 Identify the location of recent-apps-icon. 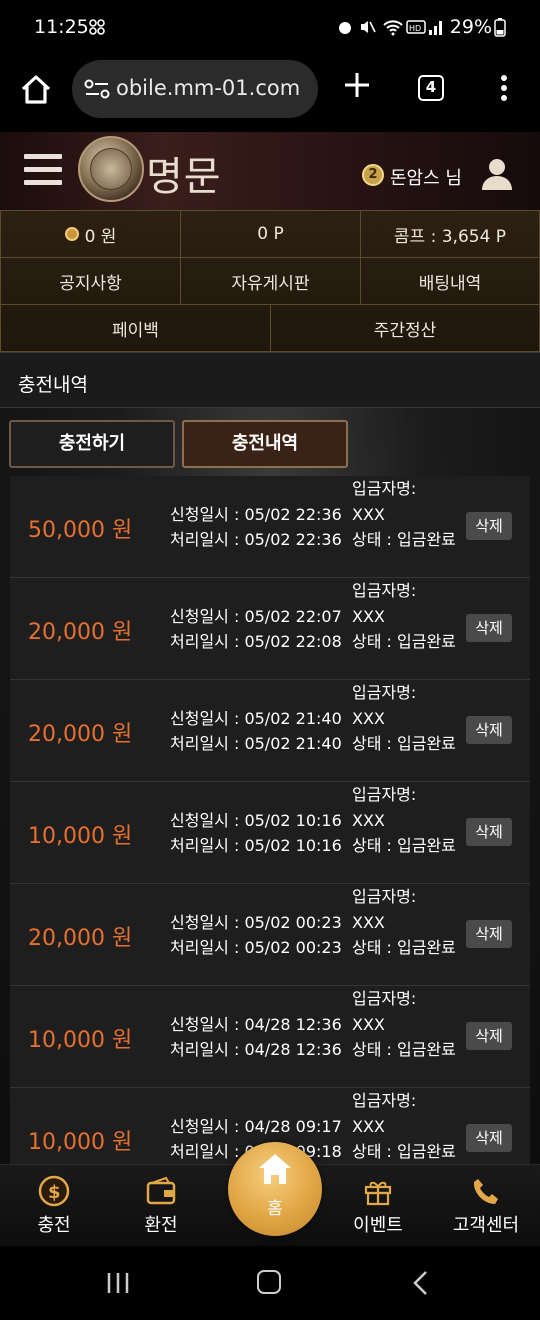
(118, 1283).